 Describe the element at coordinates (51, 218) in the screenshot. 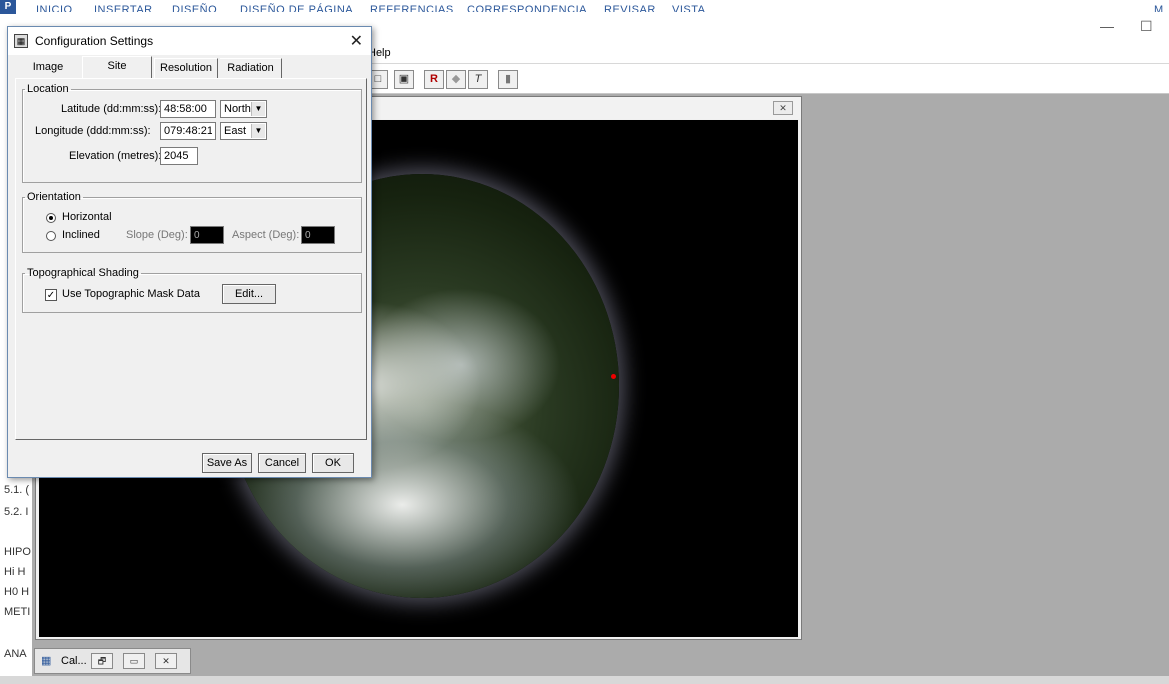

I see `horizontal-radio` at that location.